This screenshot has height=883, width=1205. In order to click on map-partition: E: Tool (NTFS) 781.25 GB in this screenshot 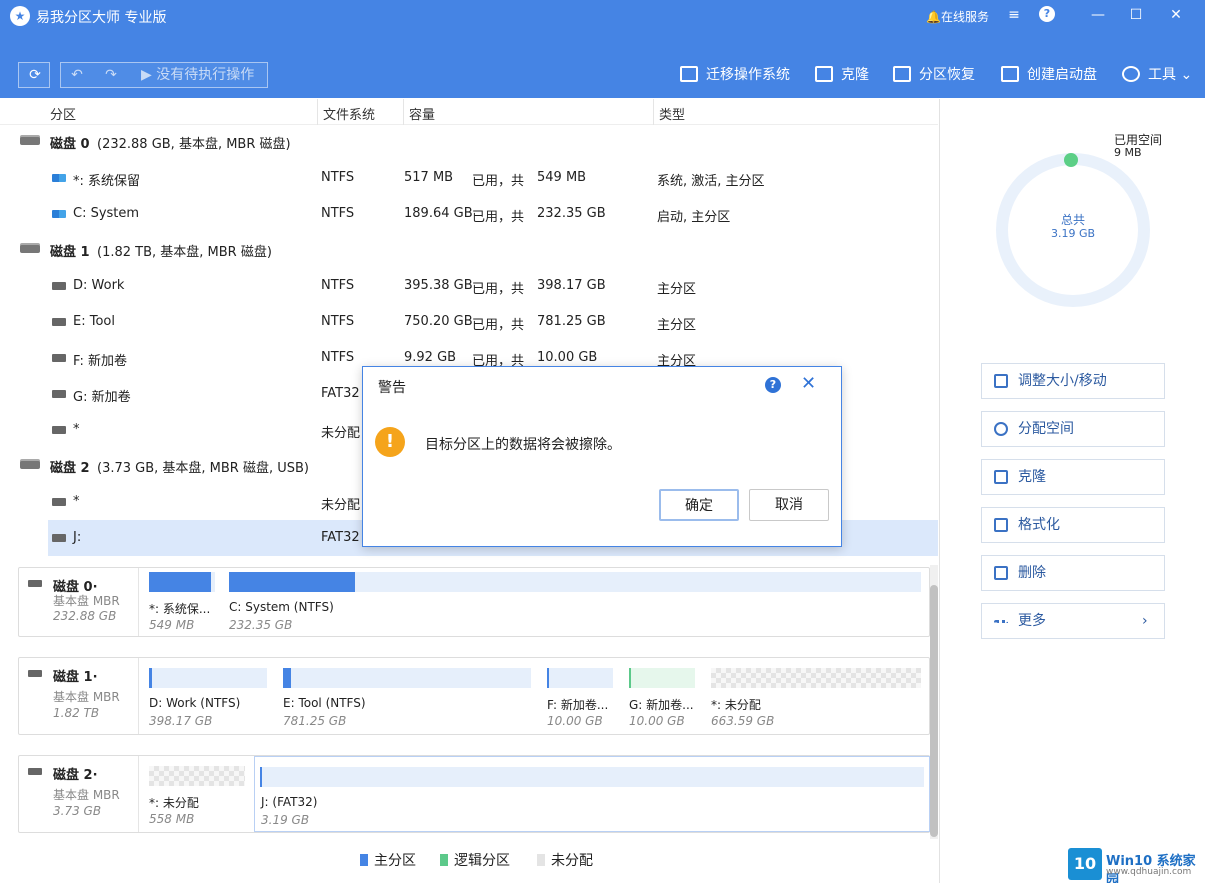, I will do `click(407, 699)`.